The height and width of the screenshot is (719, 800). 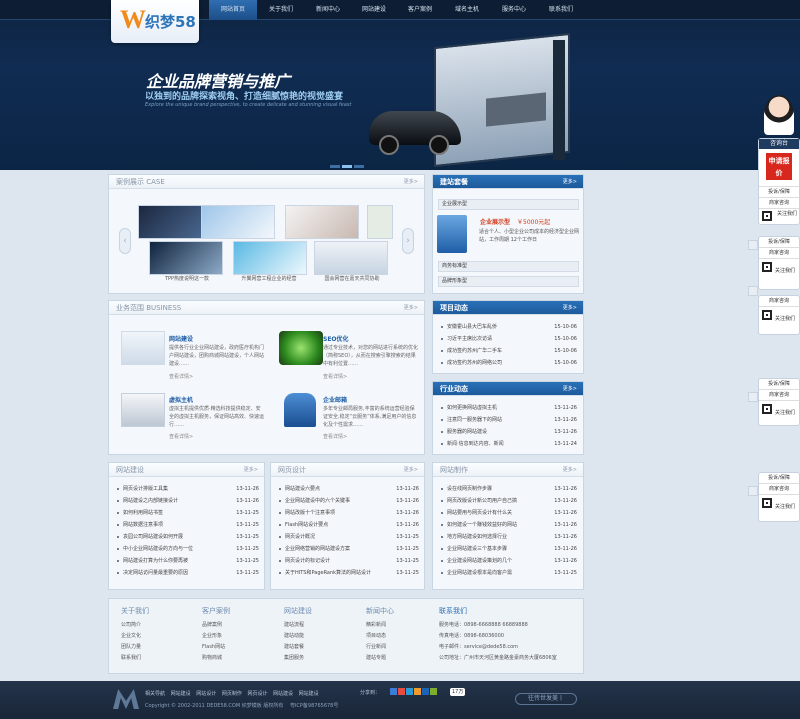 What do you see at coordinates (187, 561) in the screenshot?
I see `list-item: 网站建设打算为什么你要再被 13-11-25` at bounding box center [187, 561].